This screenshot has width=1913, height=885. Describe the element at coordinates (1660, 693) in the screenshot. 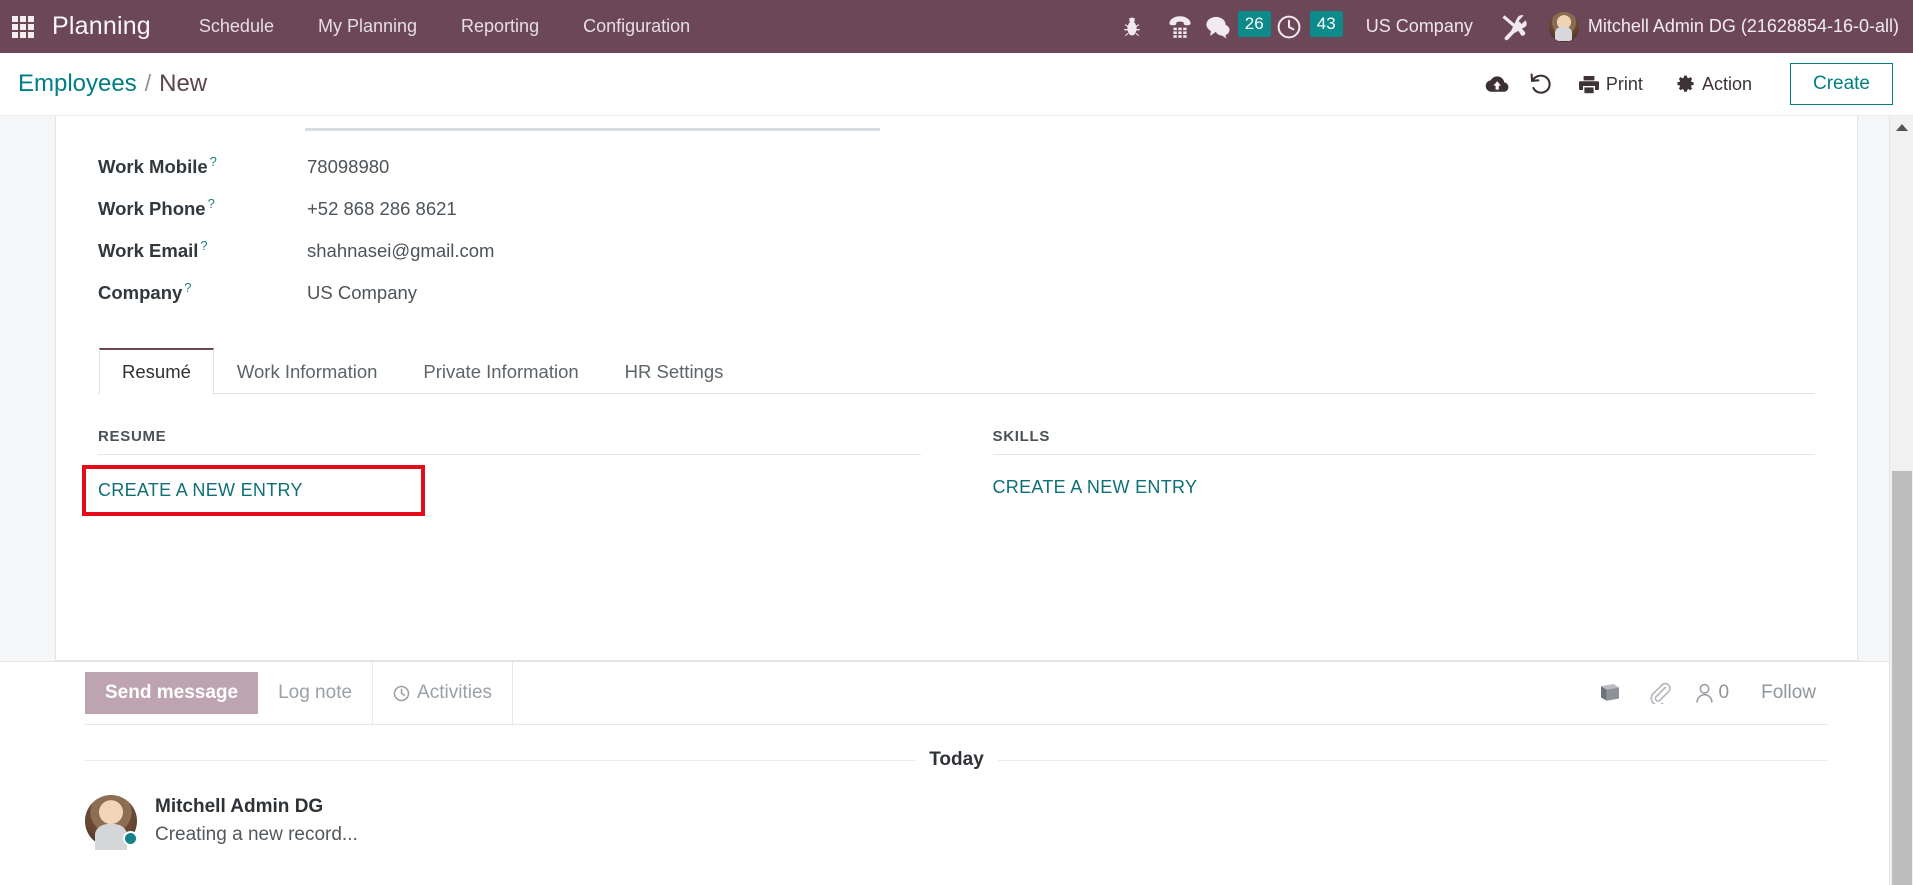

I see `attachment-paperclip-icon` at that location.